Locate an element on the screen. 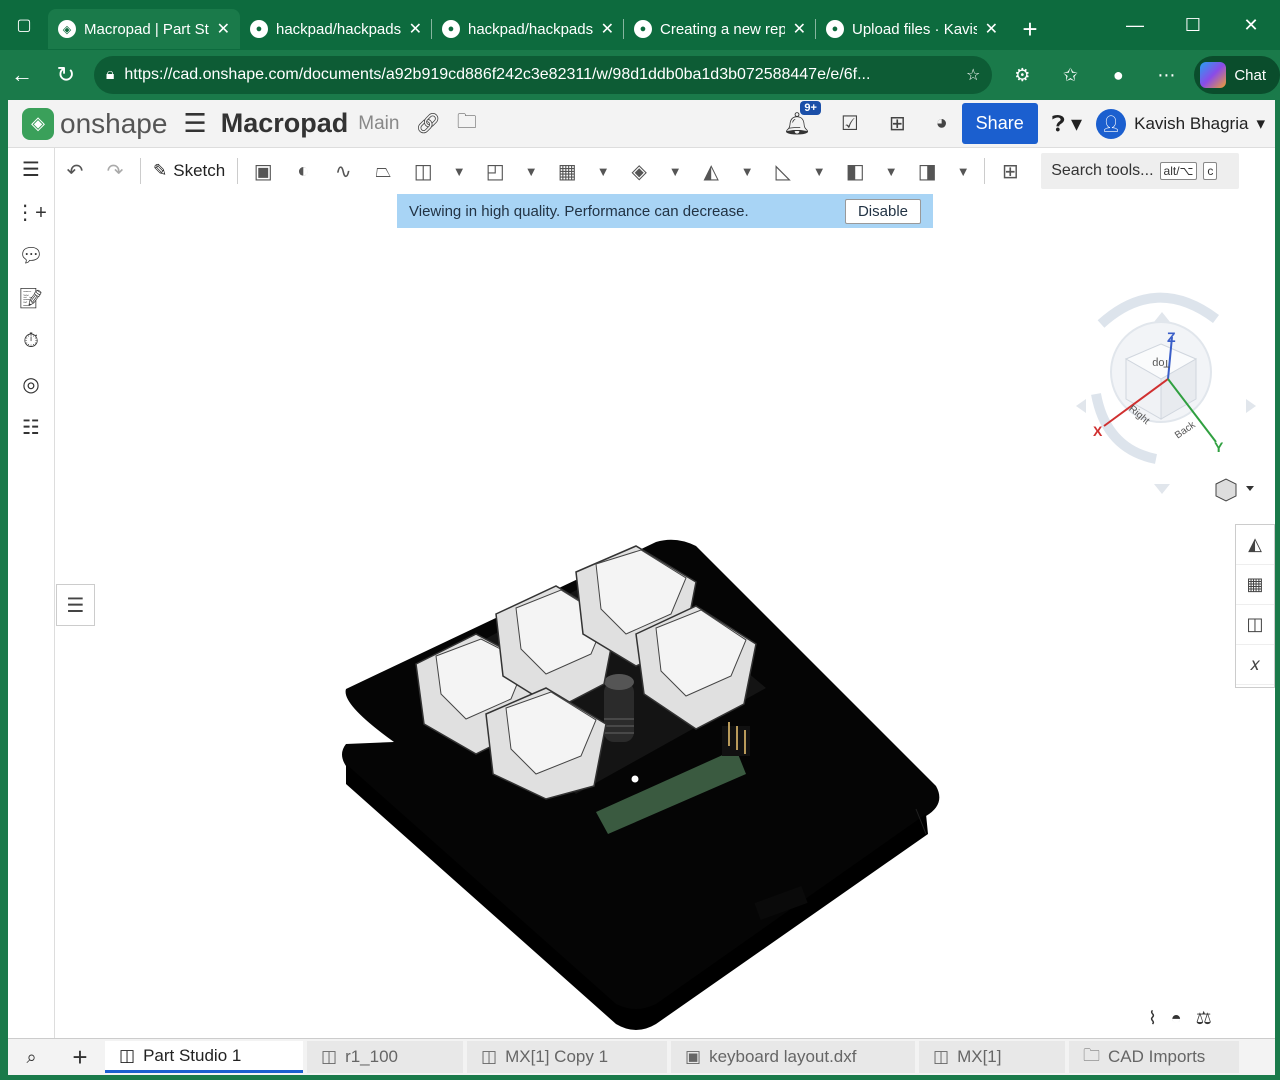 The image size is (1280, 1080). new-tab-button: + is located at coordinates (1030, 29).